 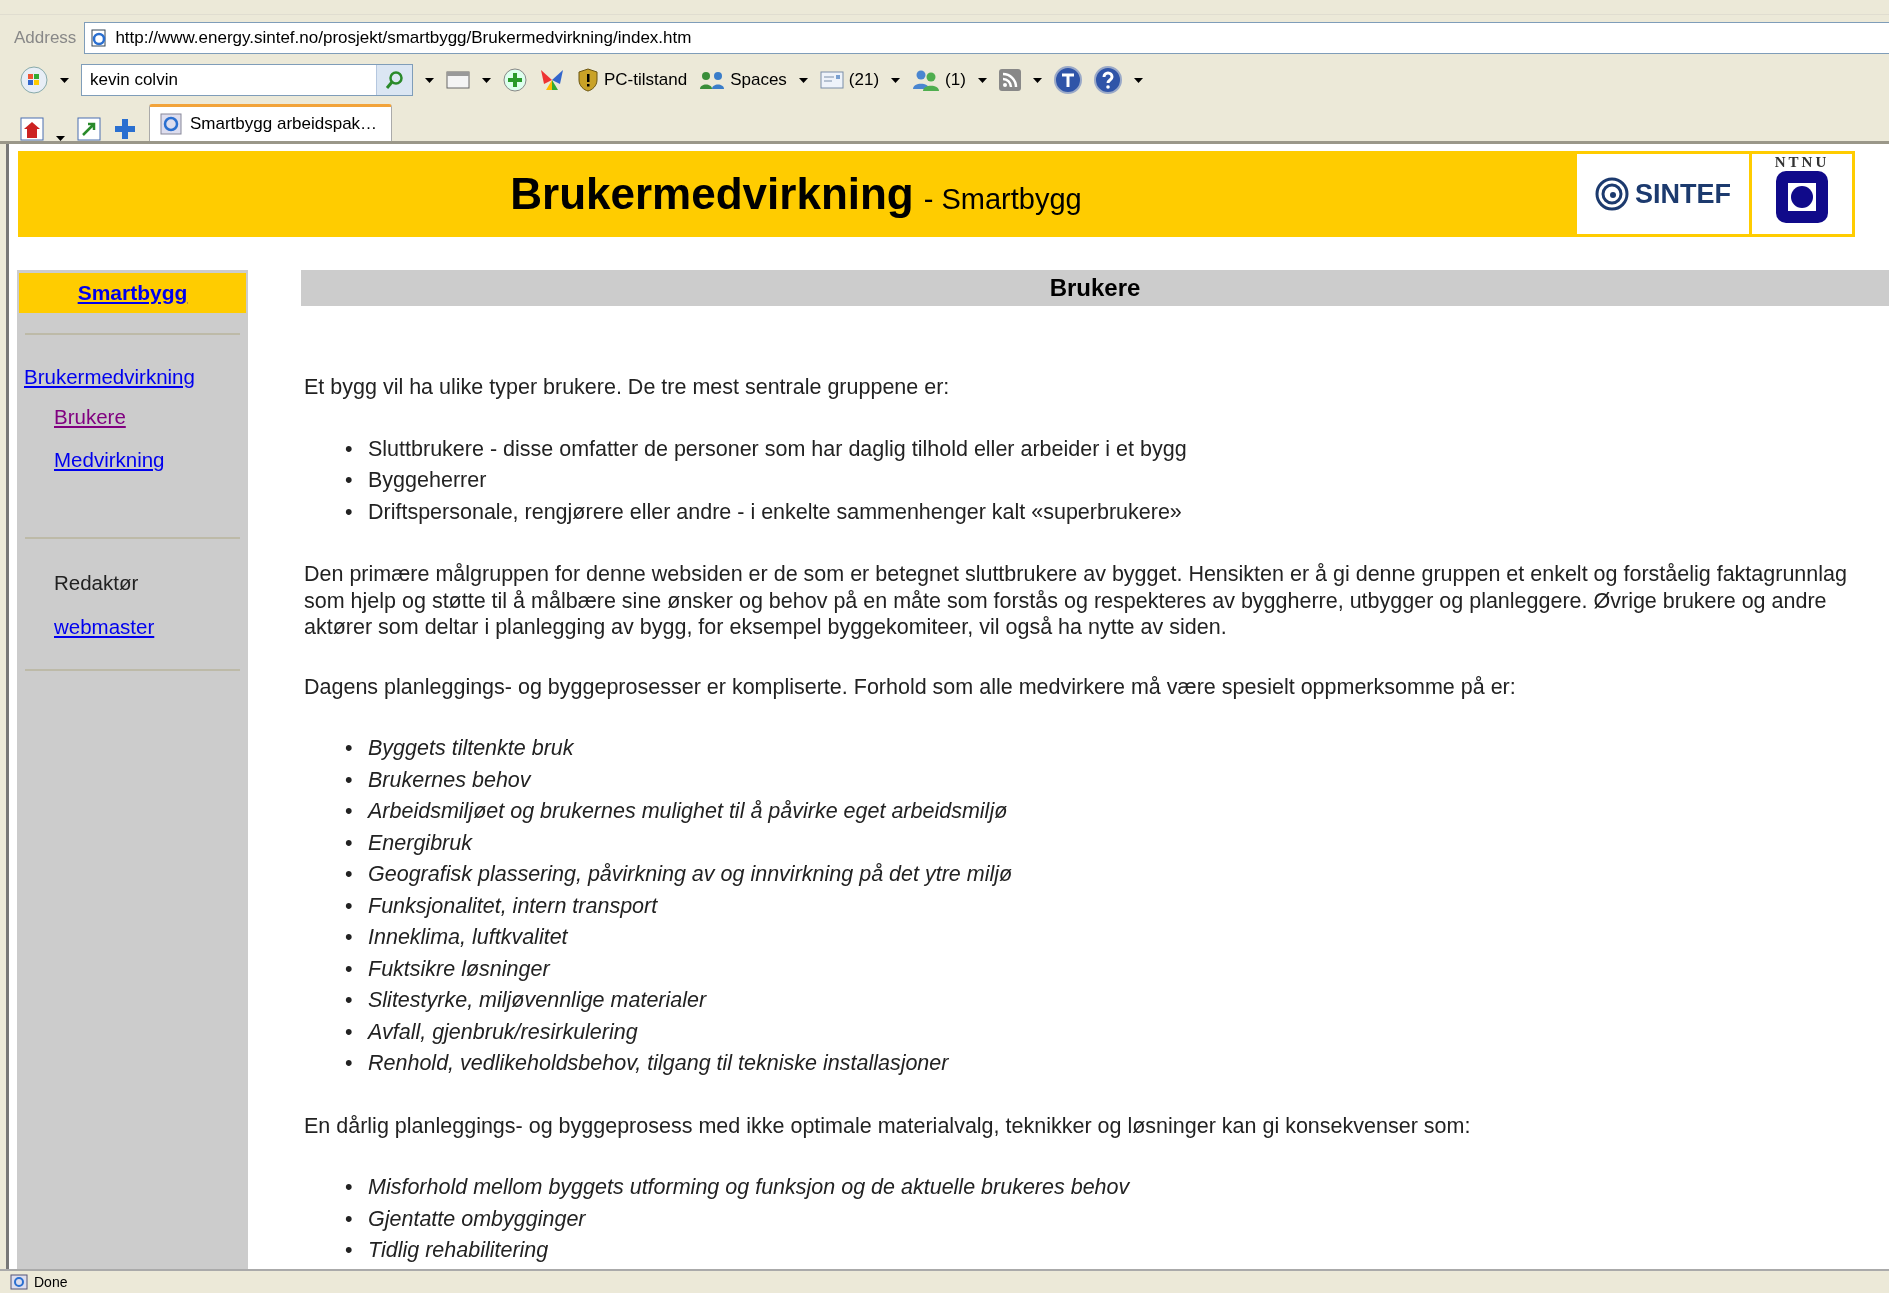 I want to click on list-item: Misforhold mellom byggets utforming og funksjon og de aktuelle brukeres behov, so click(x=749, y=1187).